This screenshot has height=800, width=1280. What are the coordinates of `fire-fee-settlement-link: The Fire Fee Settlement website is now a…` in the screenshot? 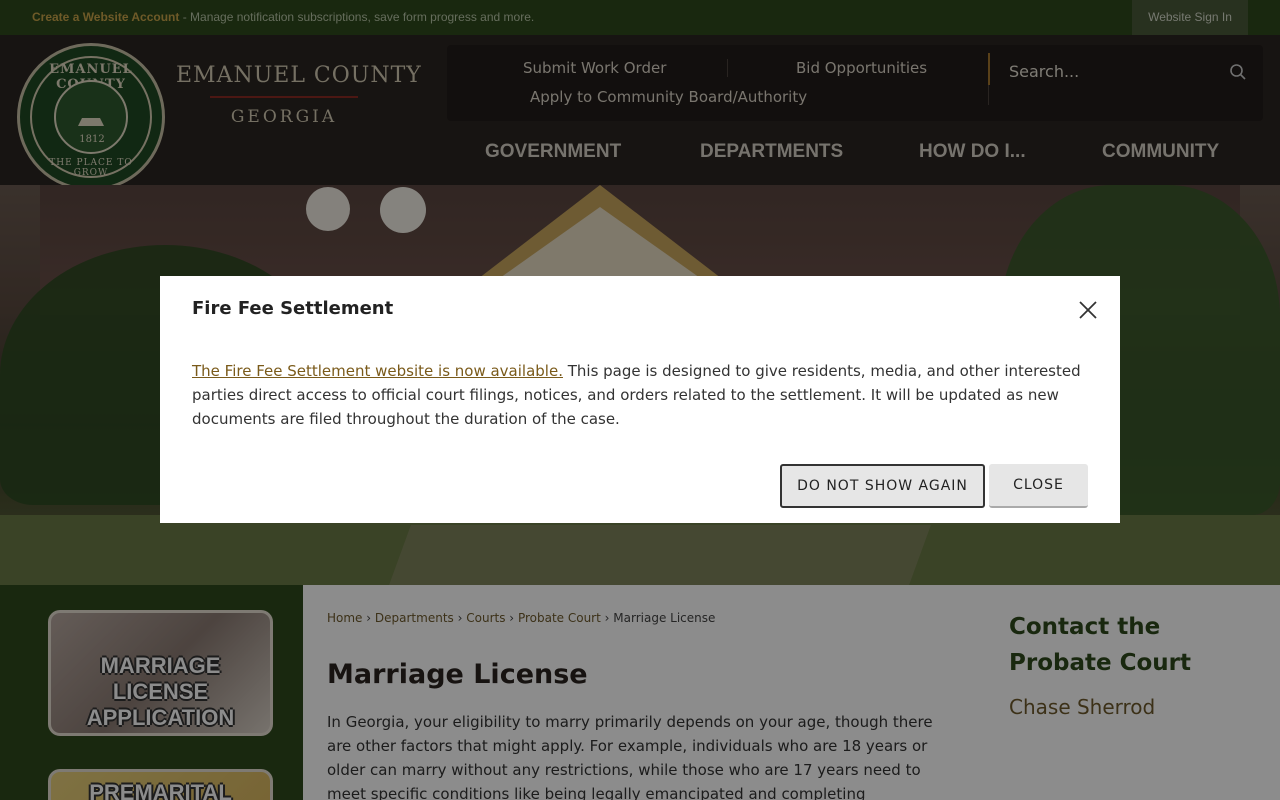 It's located at (377, 371).